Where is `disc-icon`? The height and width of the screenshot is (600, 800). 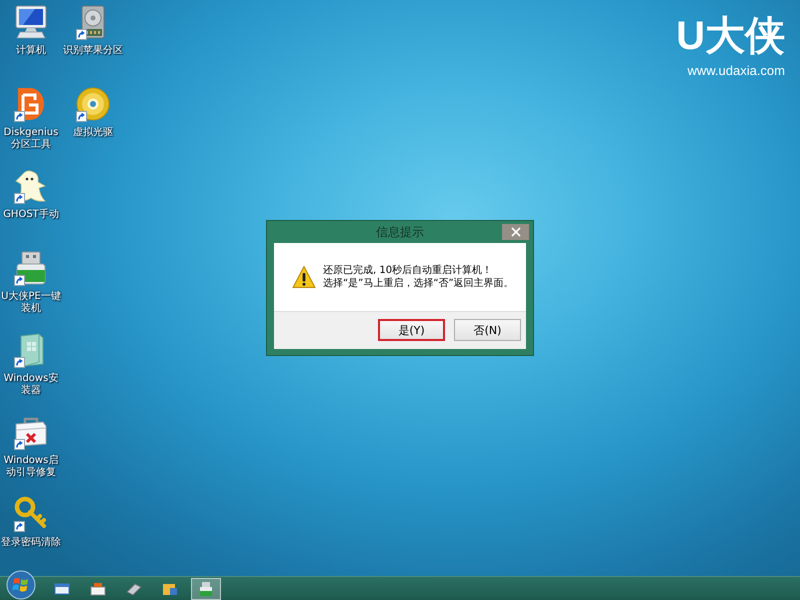
disc-icon is located at coordinates (93, 104).